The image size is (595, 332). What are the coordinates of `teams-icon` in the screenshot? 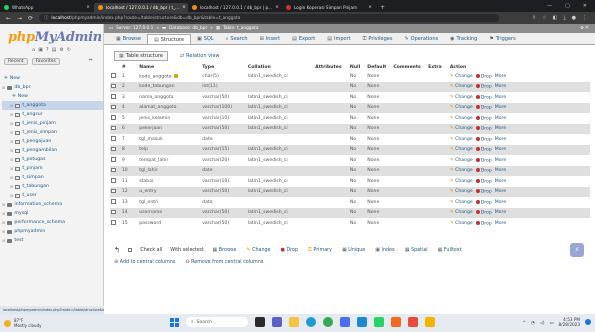 It's located at (277, 322).